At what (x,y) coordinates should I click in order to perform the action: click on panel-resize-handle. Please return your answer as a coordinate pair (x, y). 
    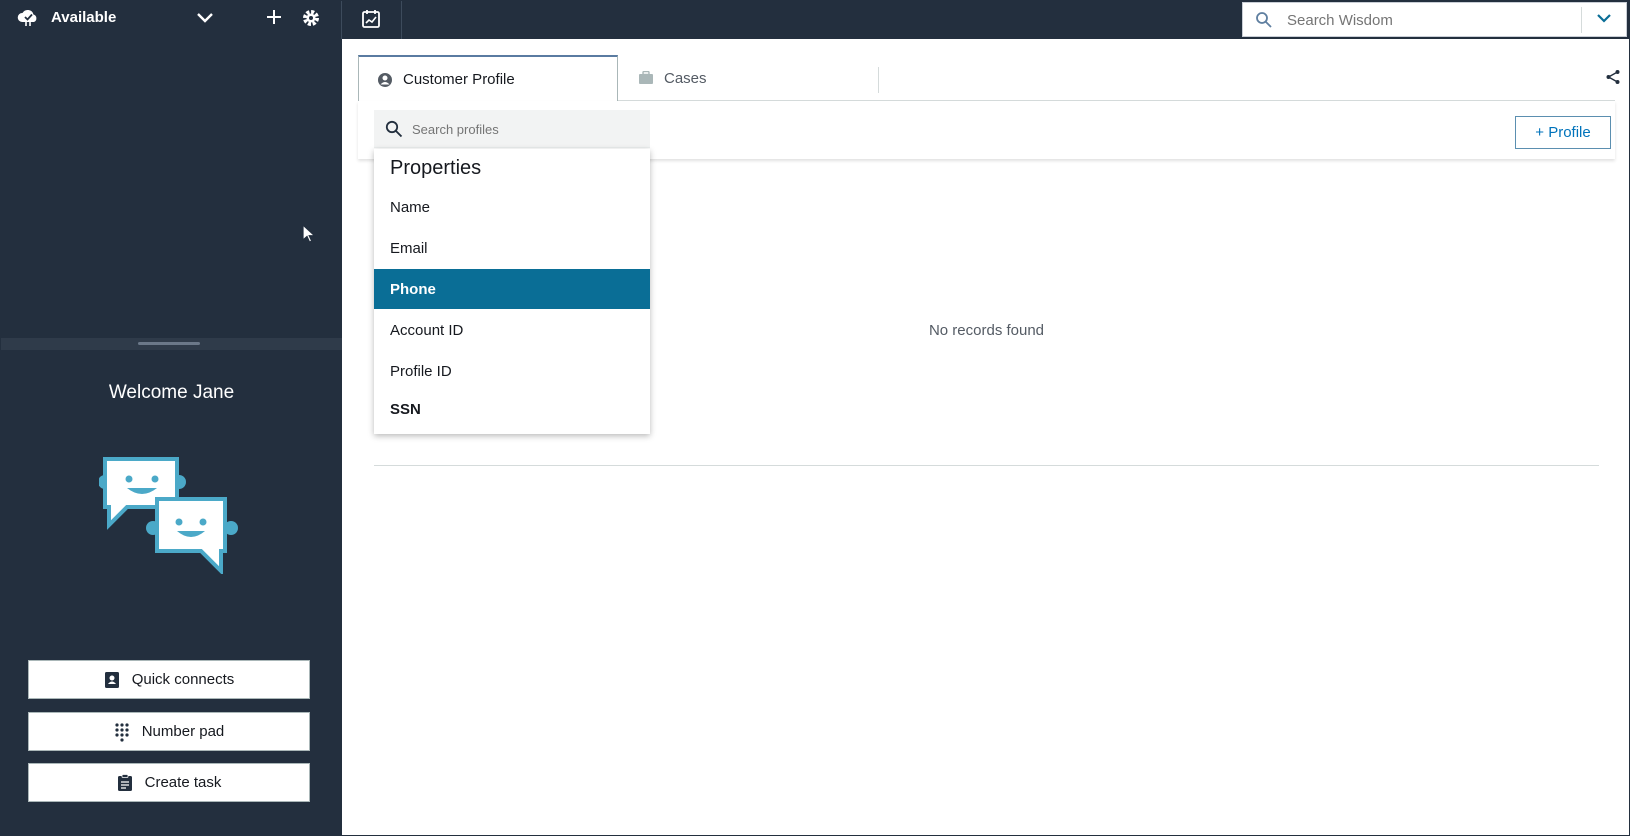
    Looking at the image, I should click on (171, 344).